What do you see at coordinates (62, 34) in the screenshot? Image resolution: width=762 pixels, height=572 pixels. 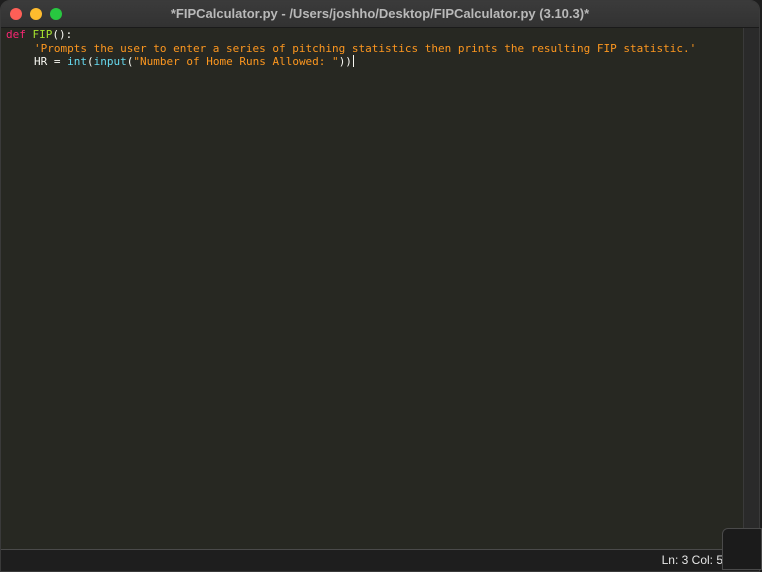 I see `function-signature-rest: ():` at bounding box center [62, 34].